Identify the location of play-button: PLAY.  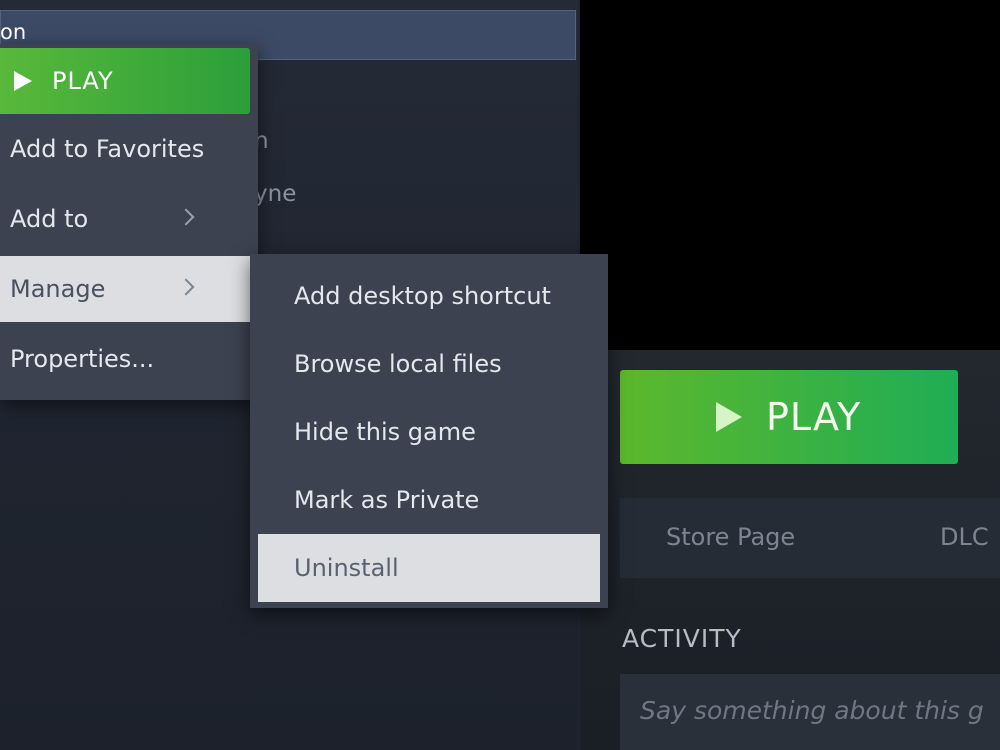
(789, 417).